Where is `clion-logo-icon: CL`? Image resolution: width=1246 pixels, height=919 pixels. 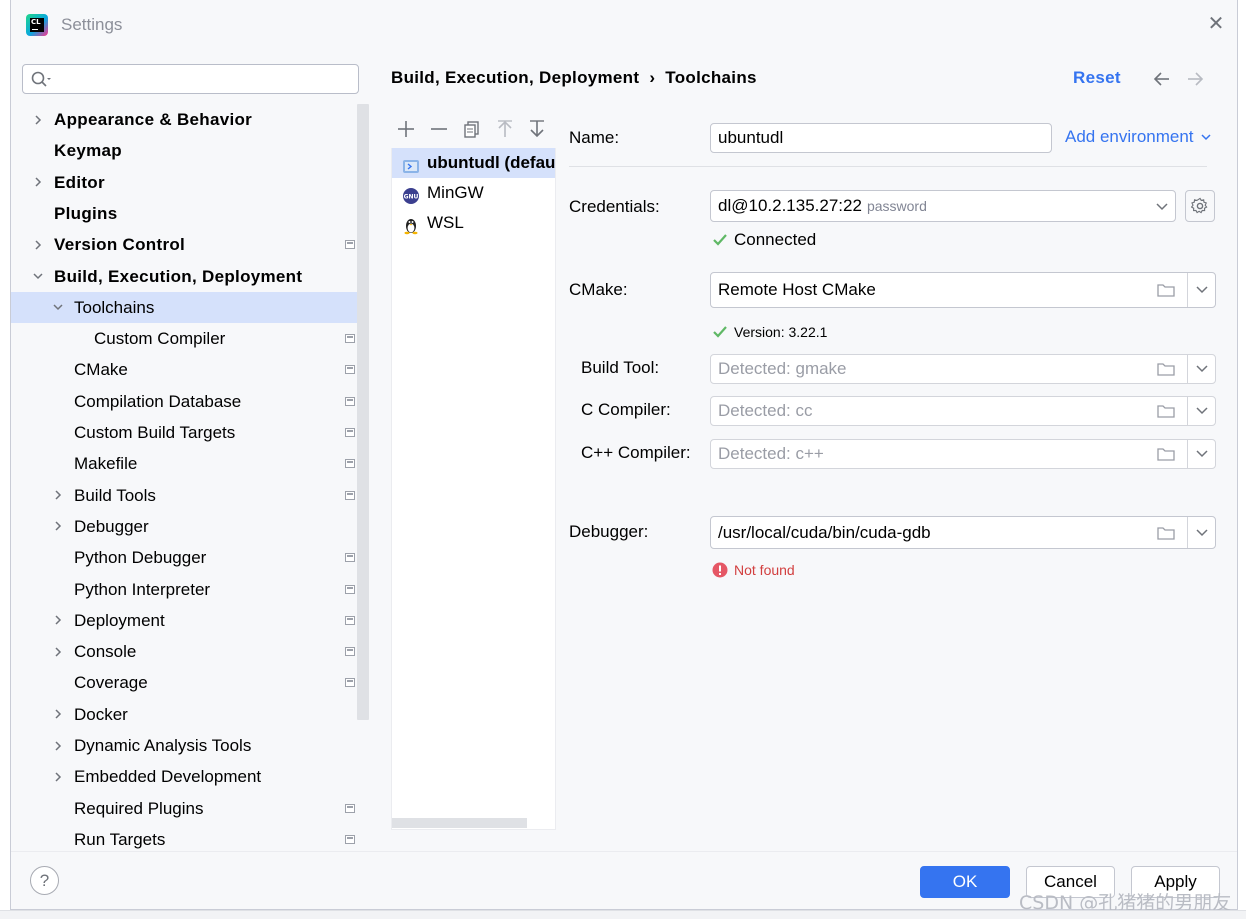 clion-logo-icon: CL is located at coordinates (37, 25).